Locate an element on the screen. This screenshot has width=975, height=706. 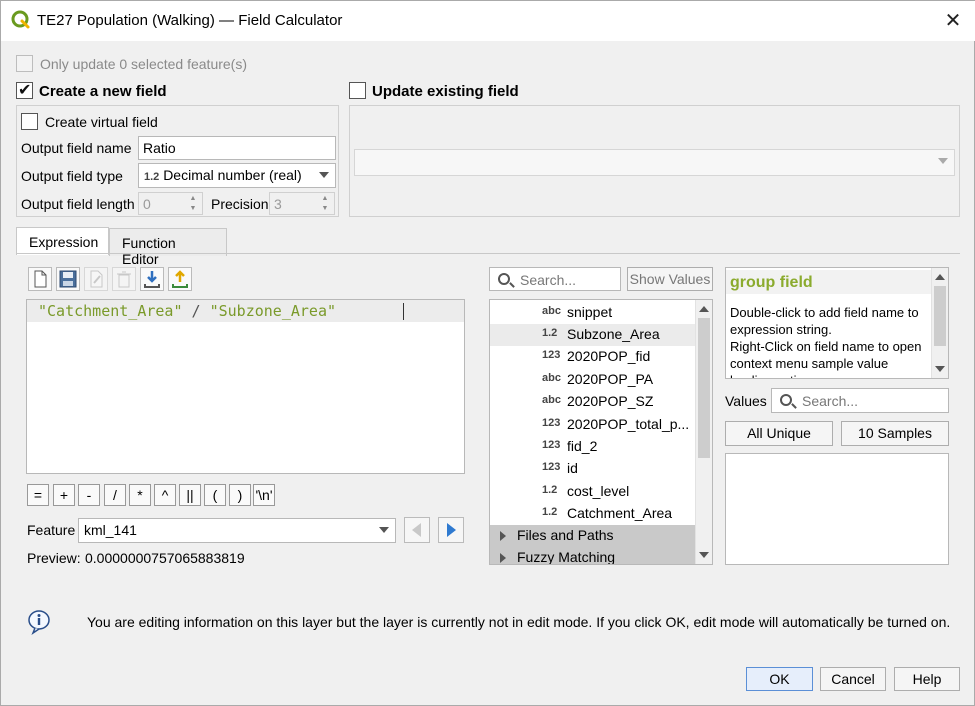
create-virtual-field-label: Create virtual field is located at coordinates (101, 122).